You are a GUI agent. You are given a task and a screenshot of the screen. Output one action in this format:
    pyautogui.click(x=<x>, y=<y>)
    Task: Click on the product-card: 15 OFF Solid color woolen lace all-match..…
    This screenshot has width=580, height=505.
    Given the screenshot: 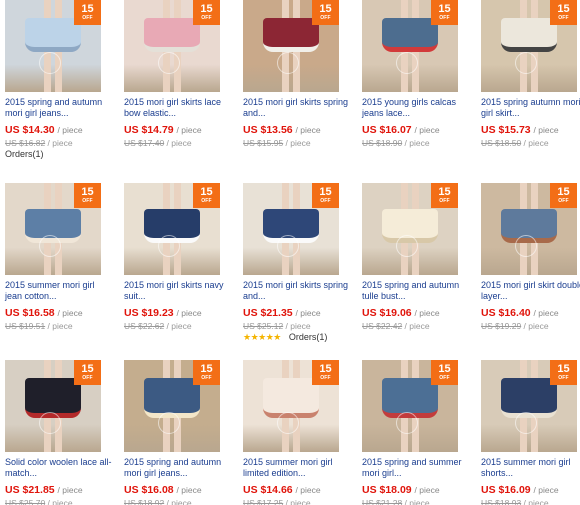 What is the action you would take?
    pyautogui.click(x=58, y=432)
    